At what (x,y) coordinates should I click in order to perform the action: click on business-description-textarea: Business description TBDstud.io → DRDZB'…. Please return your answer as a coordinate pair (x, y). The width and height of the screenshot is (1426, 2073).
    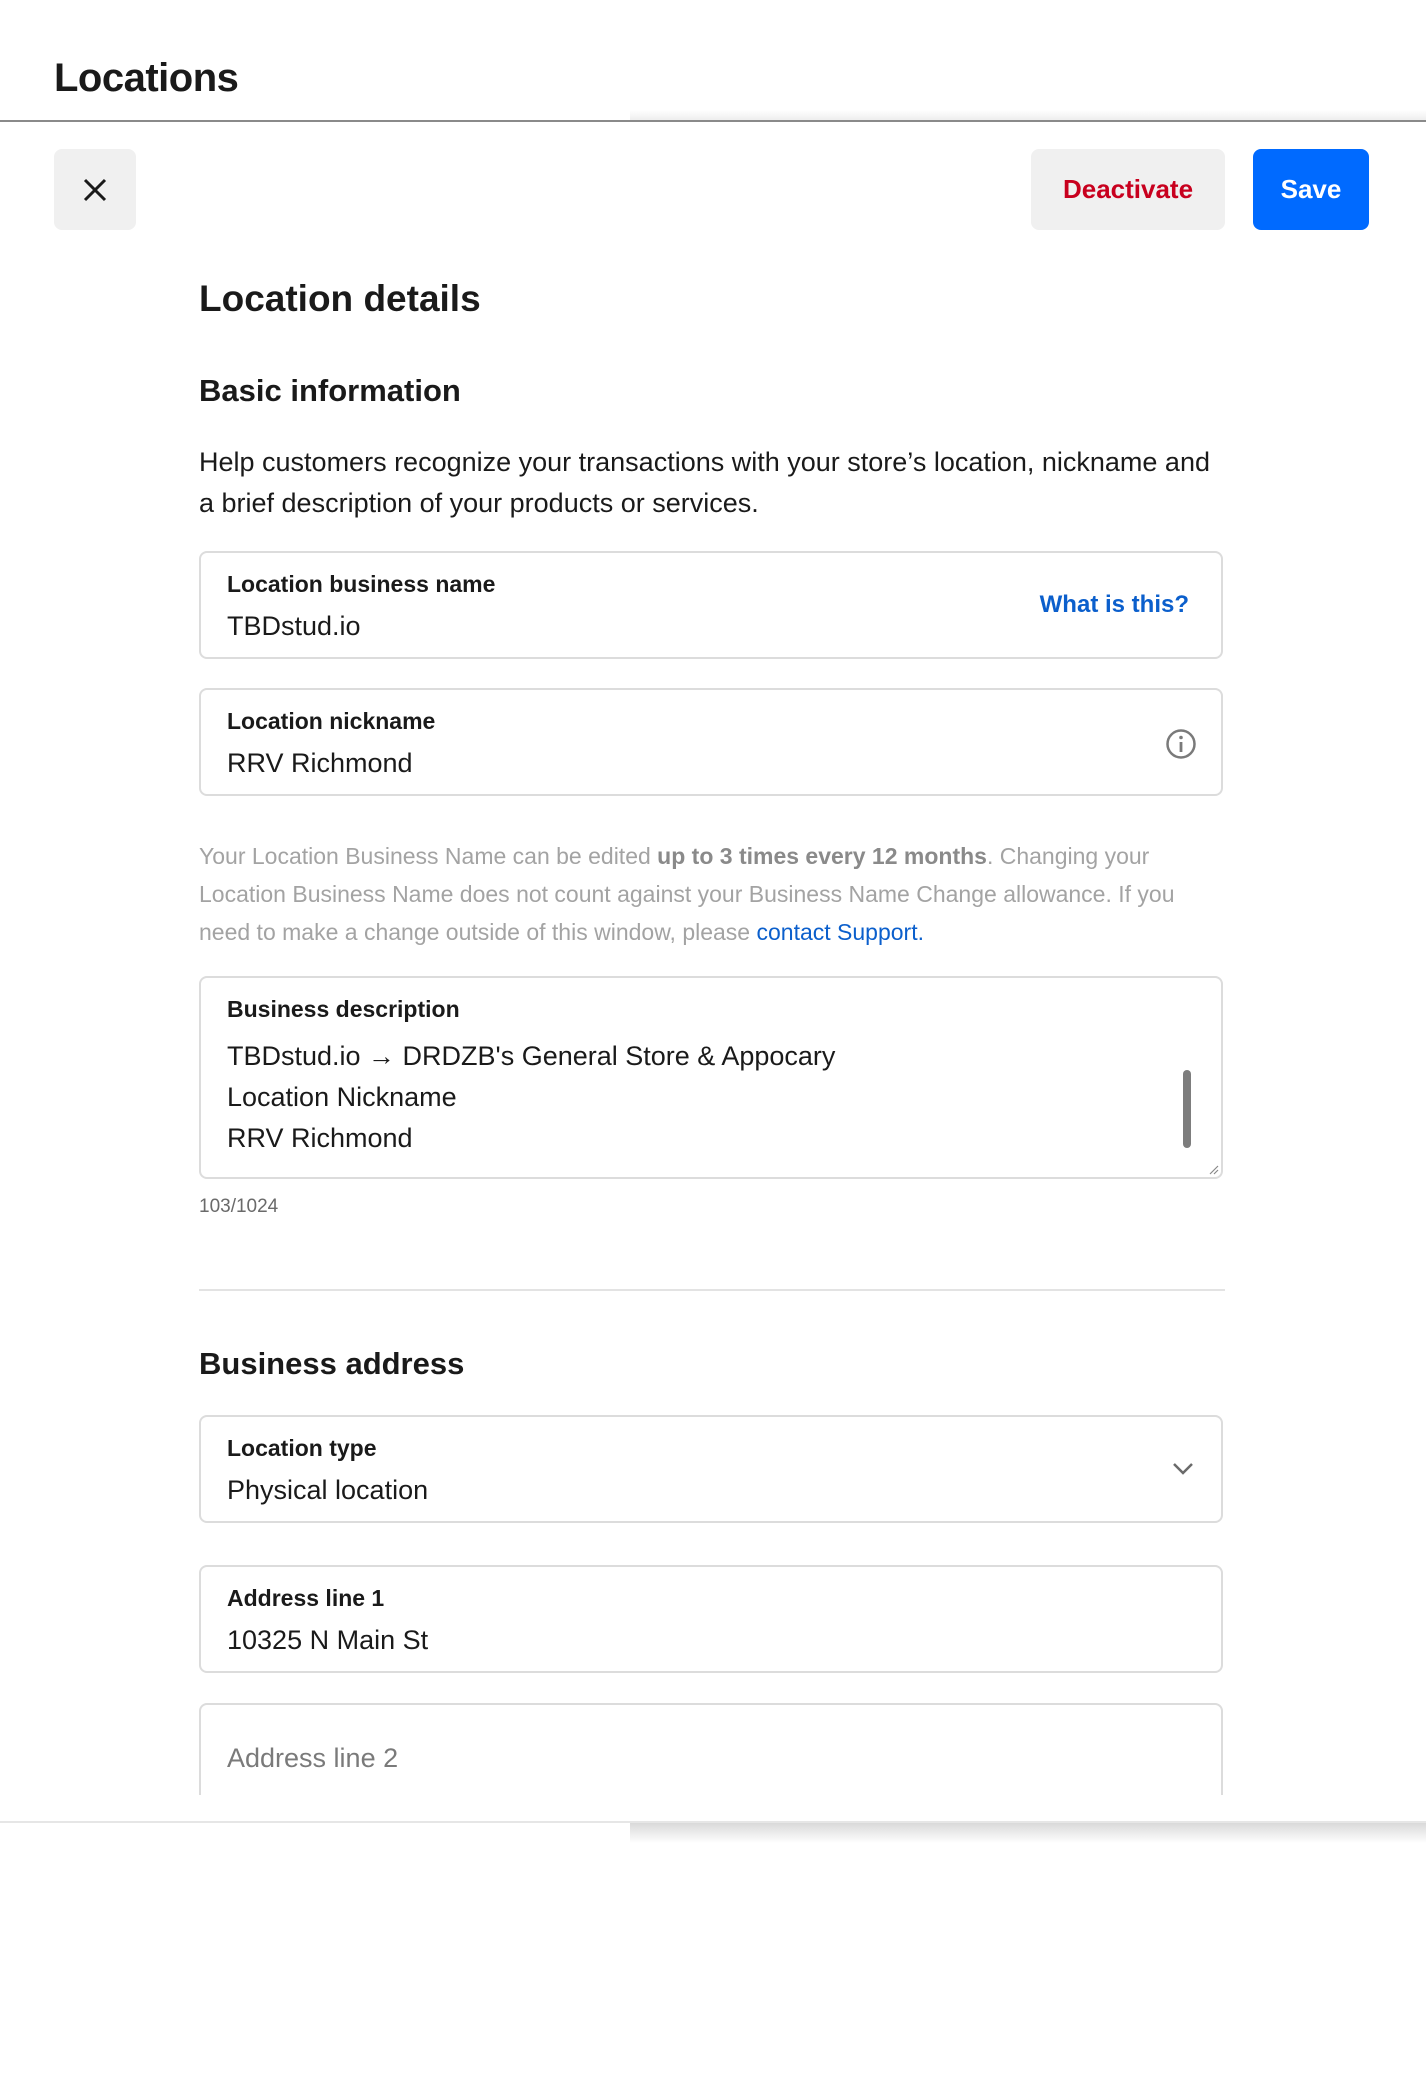
    Looking at the image, I should click on (711, 1077).